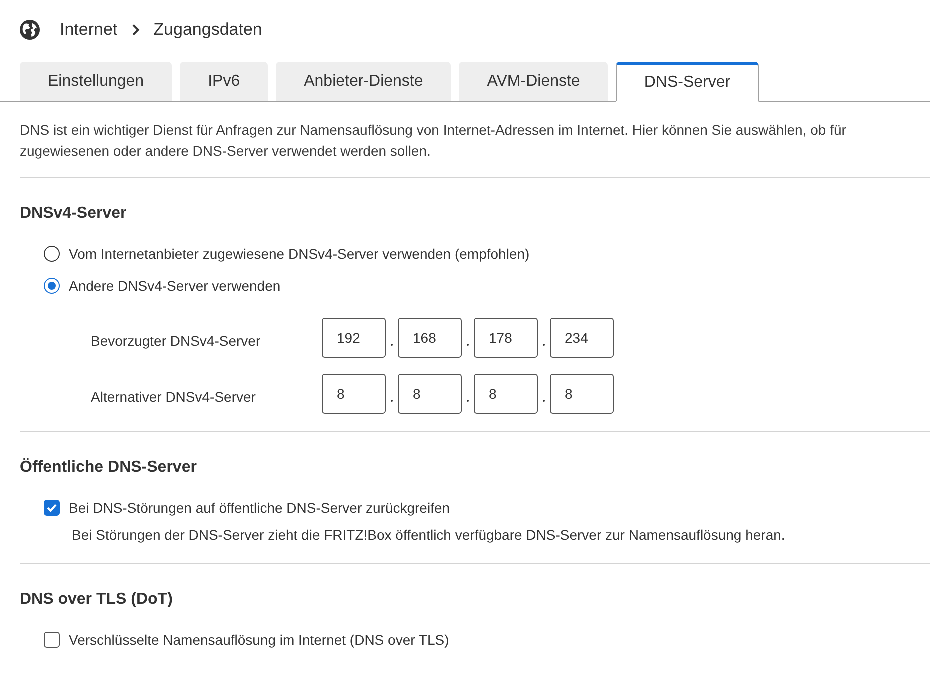 This screenshot has width=930, height=675. What do you see at coordinates (89, 30) in the screenshot?
I see `breadcrumb-link: Internet` at bounding box center [89, 30].